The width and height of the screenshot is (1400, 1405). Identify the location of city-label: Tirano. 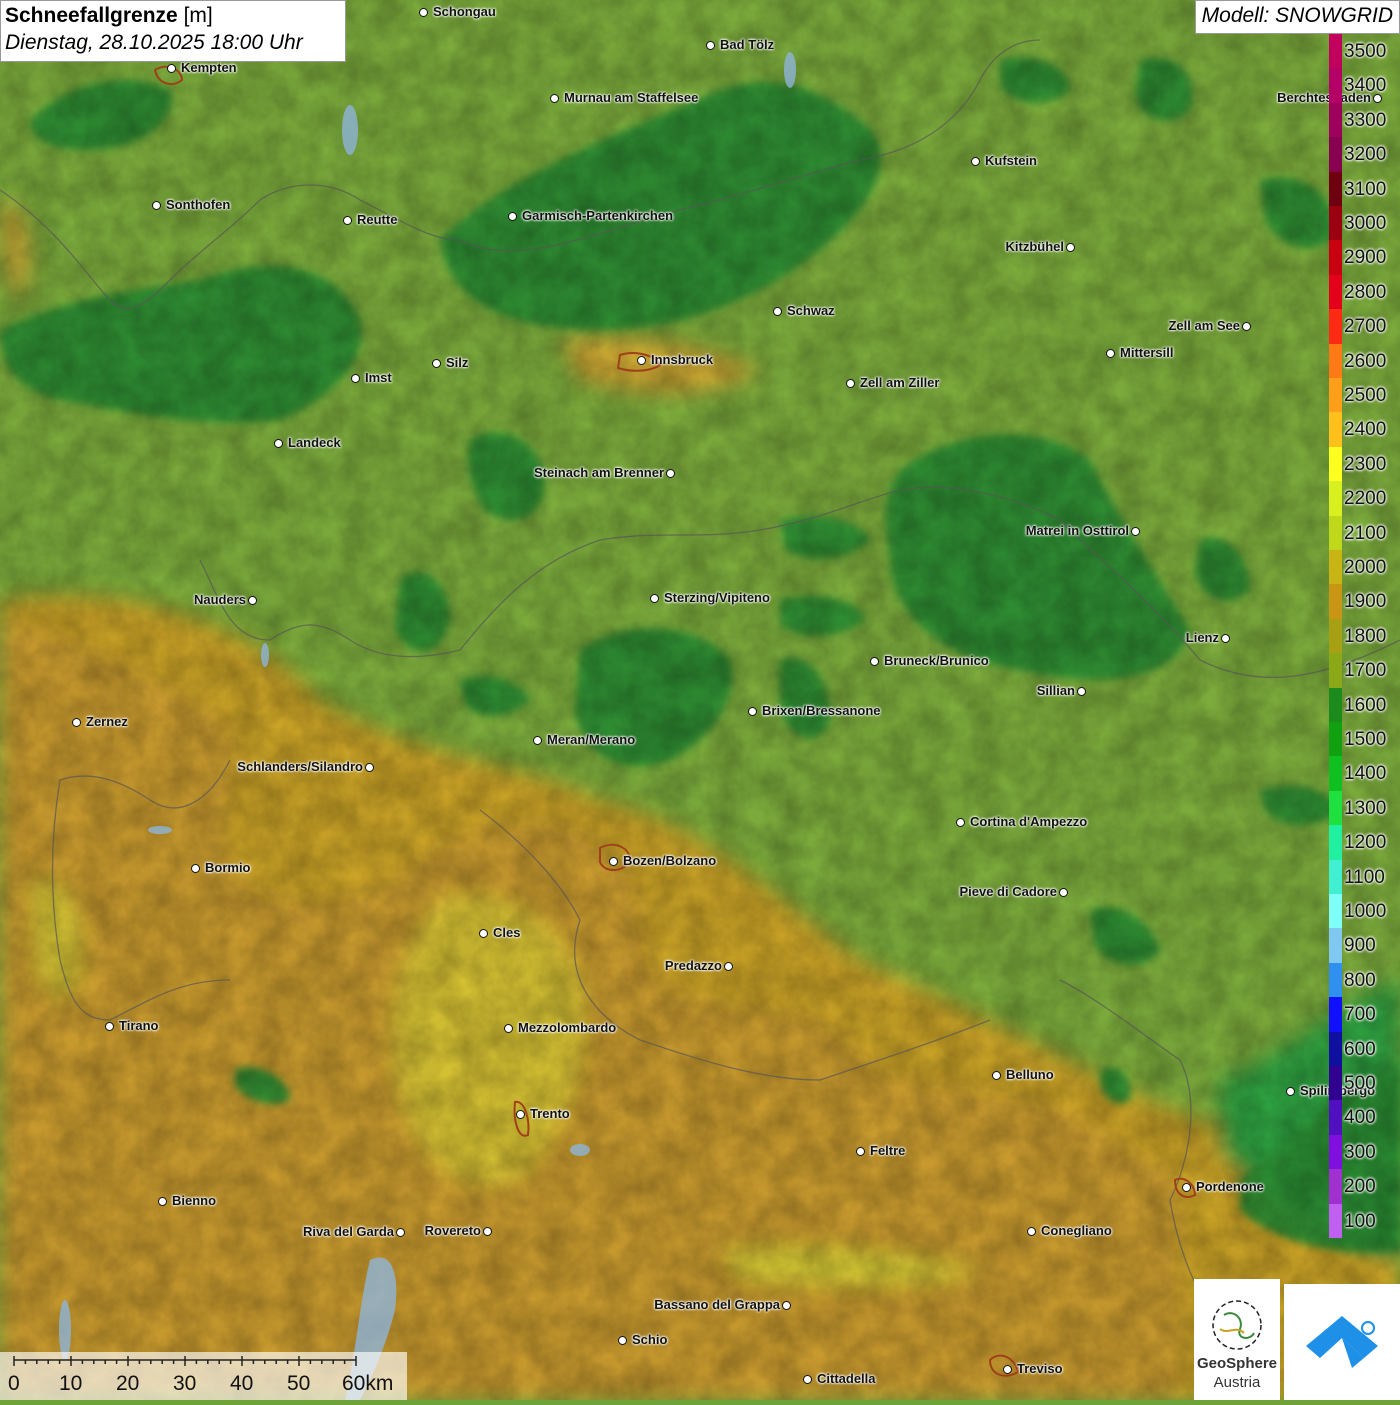
(139, 1025).